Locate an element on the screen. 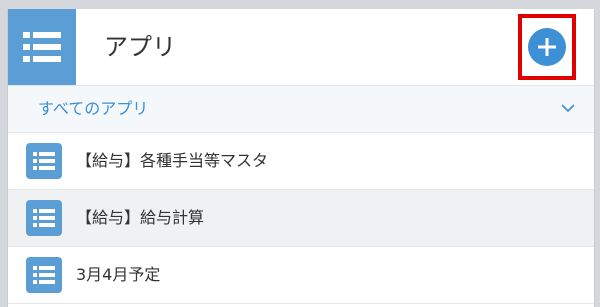  chevron-down-icon is located at coordinates (568, 108).